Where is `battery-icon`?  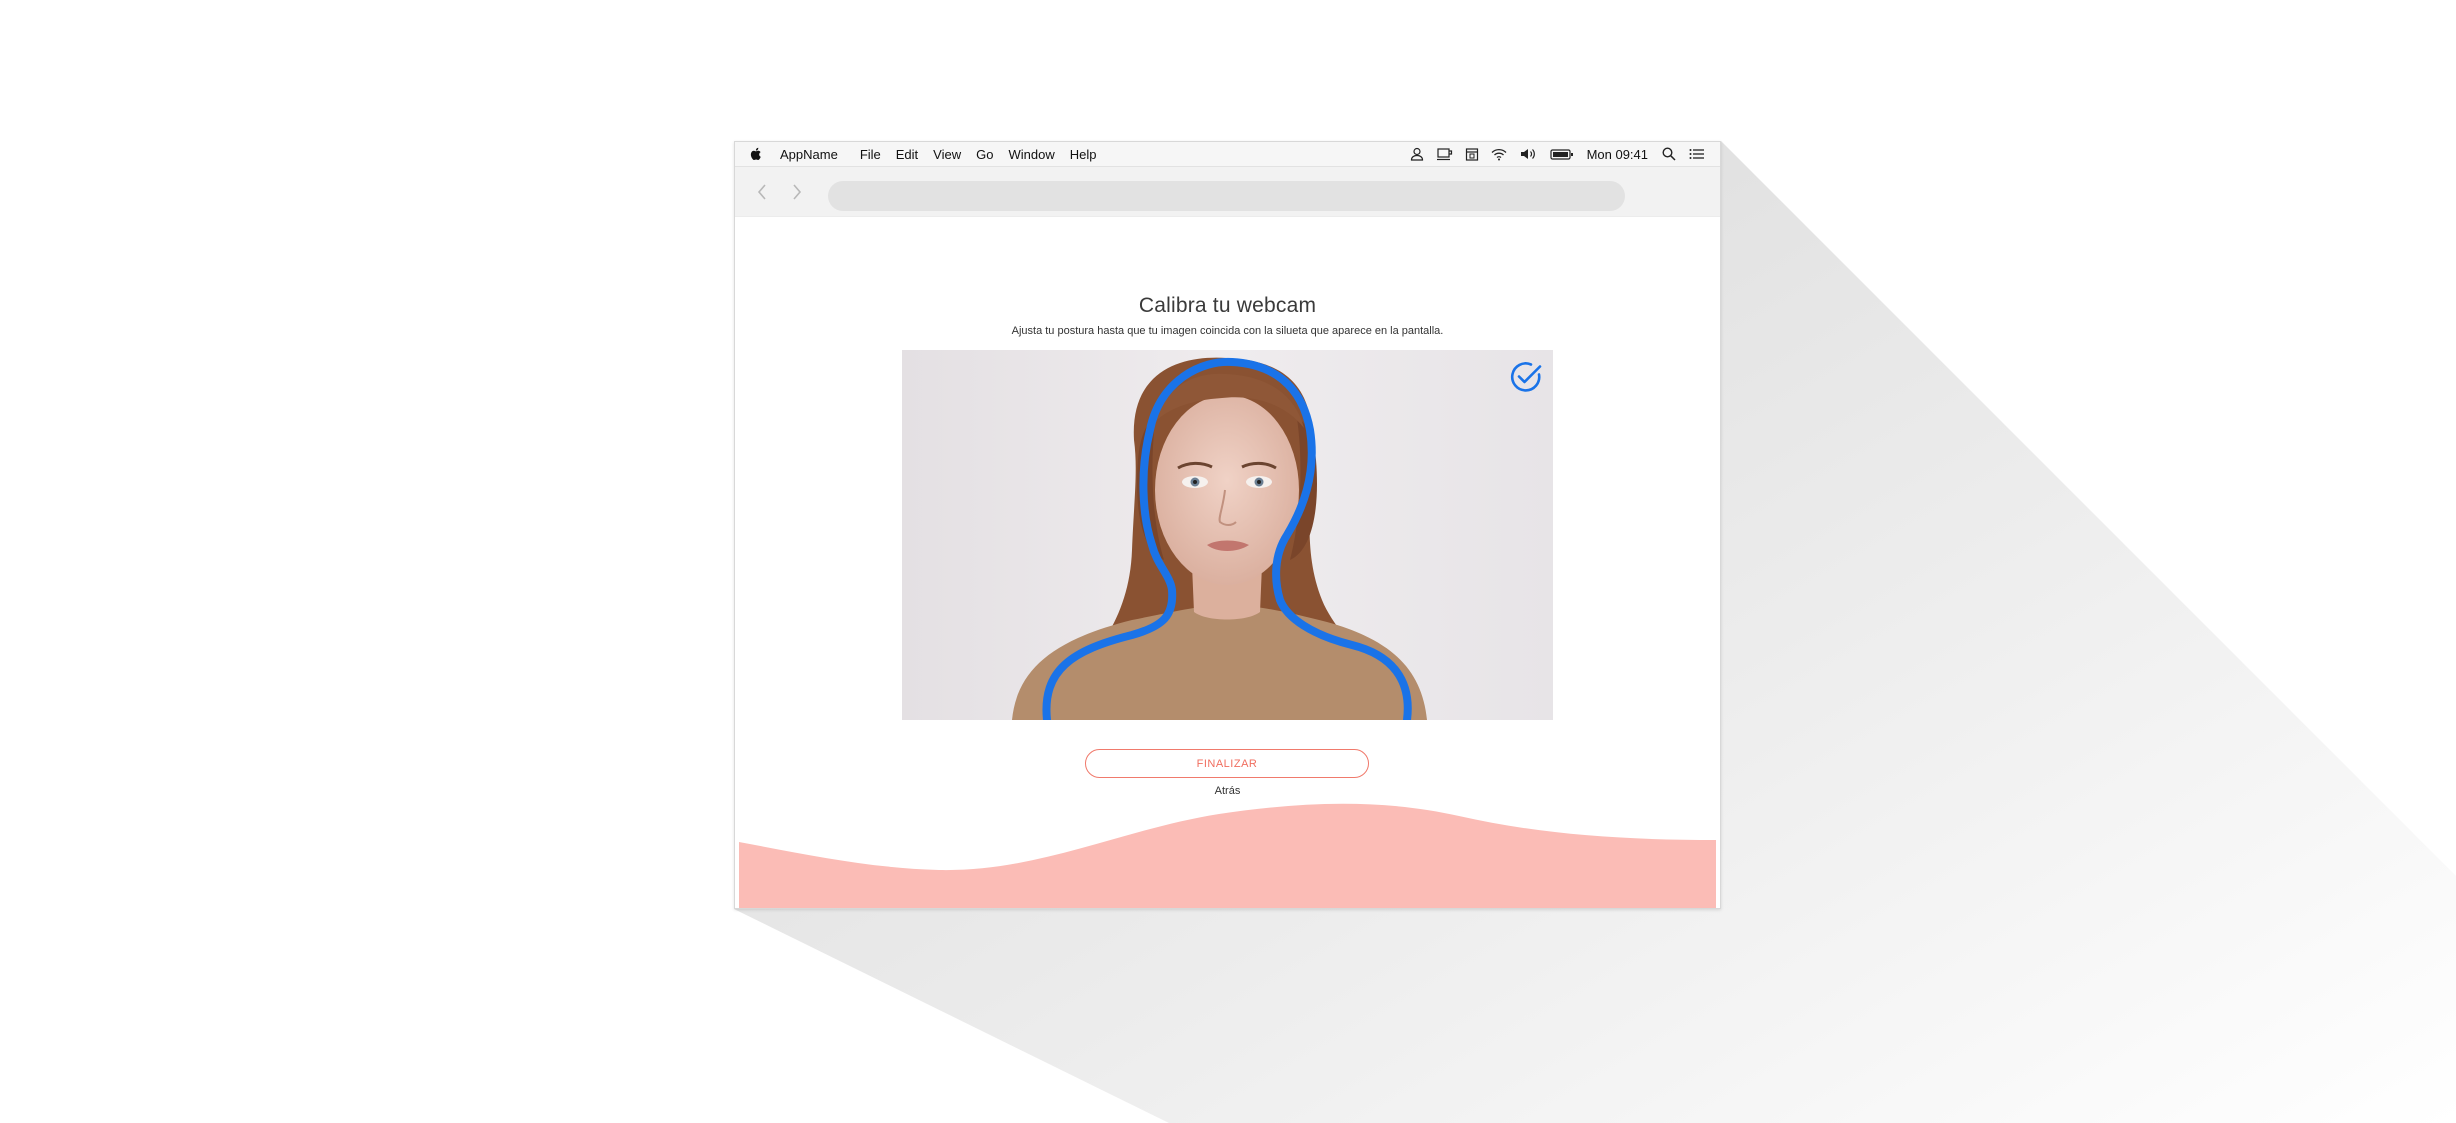 battery-icon is located at coordinates (1561, 154).